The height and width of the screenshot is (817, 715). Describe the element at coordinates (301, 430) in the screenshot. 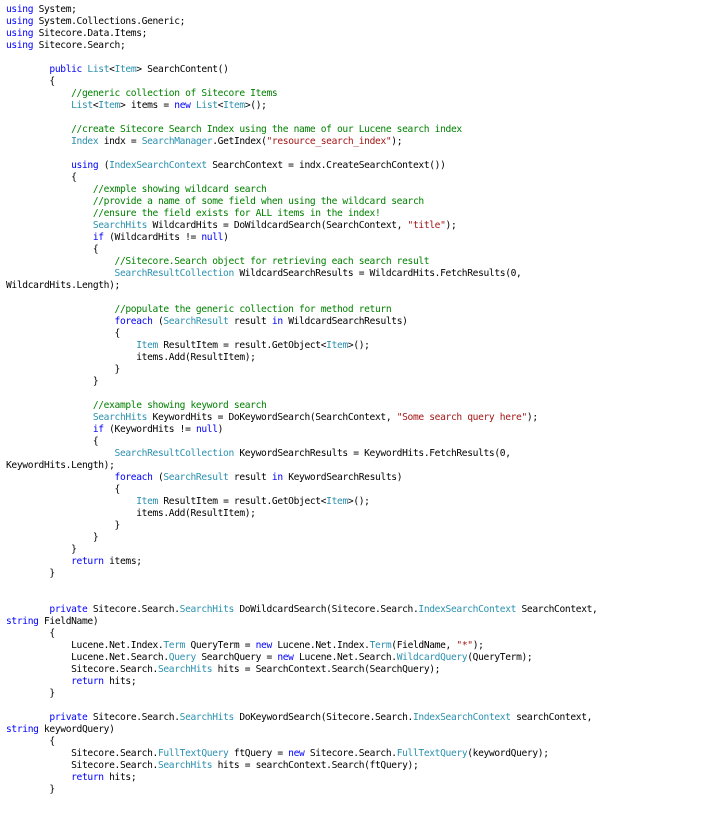

I see `code-line: if (KeywordHits != null)` at that location.